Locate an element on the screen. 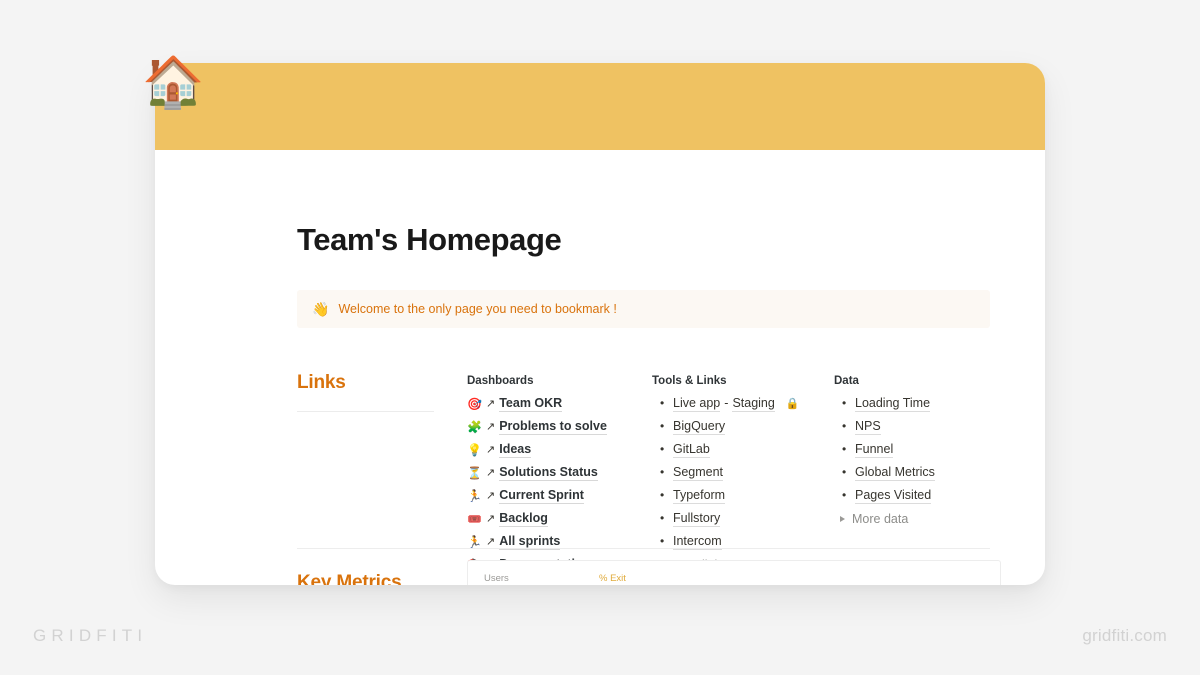 This screenshot has width=1200, height=675. house-icon: 🏠 is located at coordinates (173, 82).